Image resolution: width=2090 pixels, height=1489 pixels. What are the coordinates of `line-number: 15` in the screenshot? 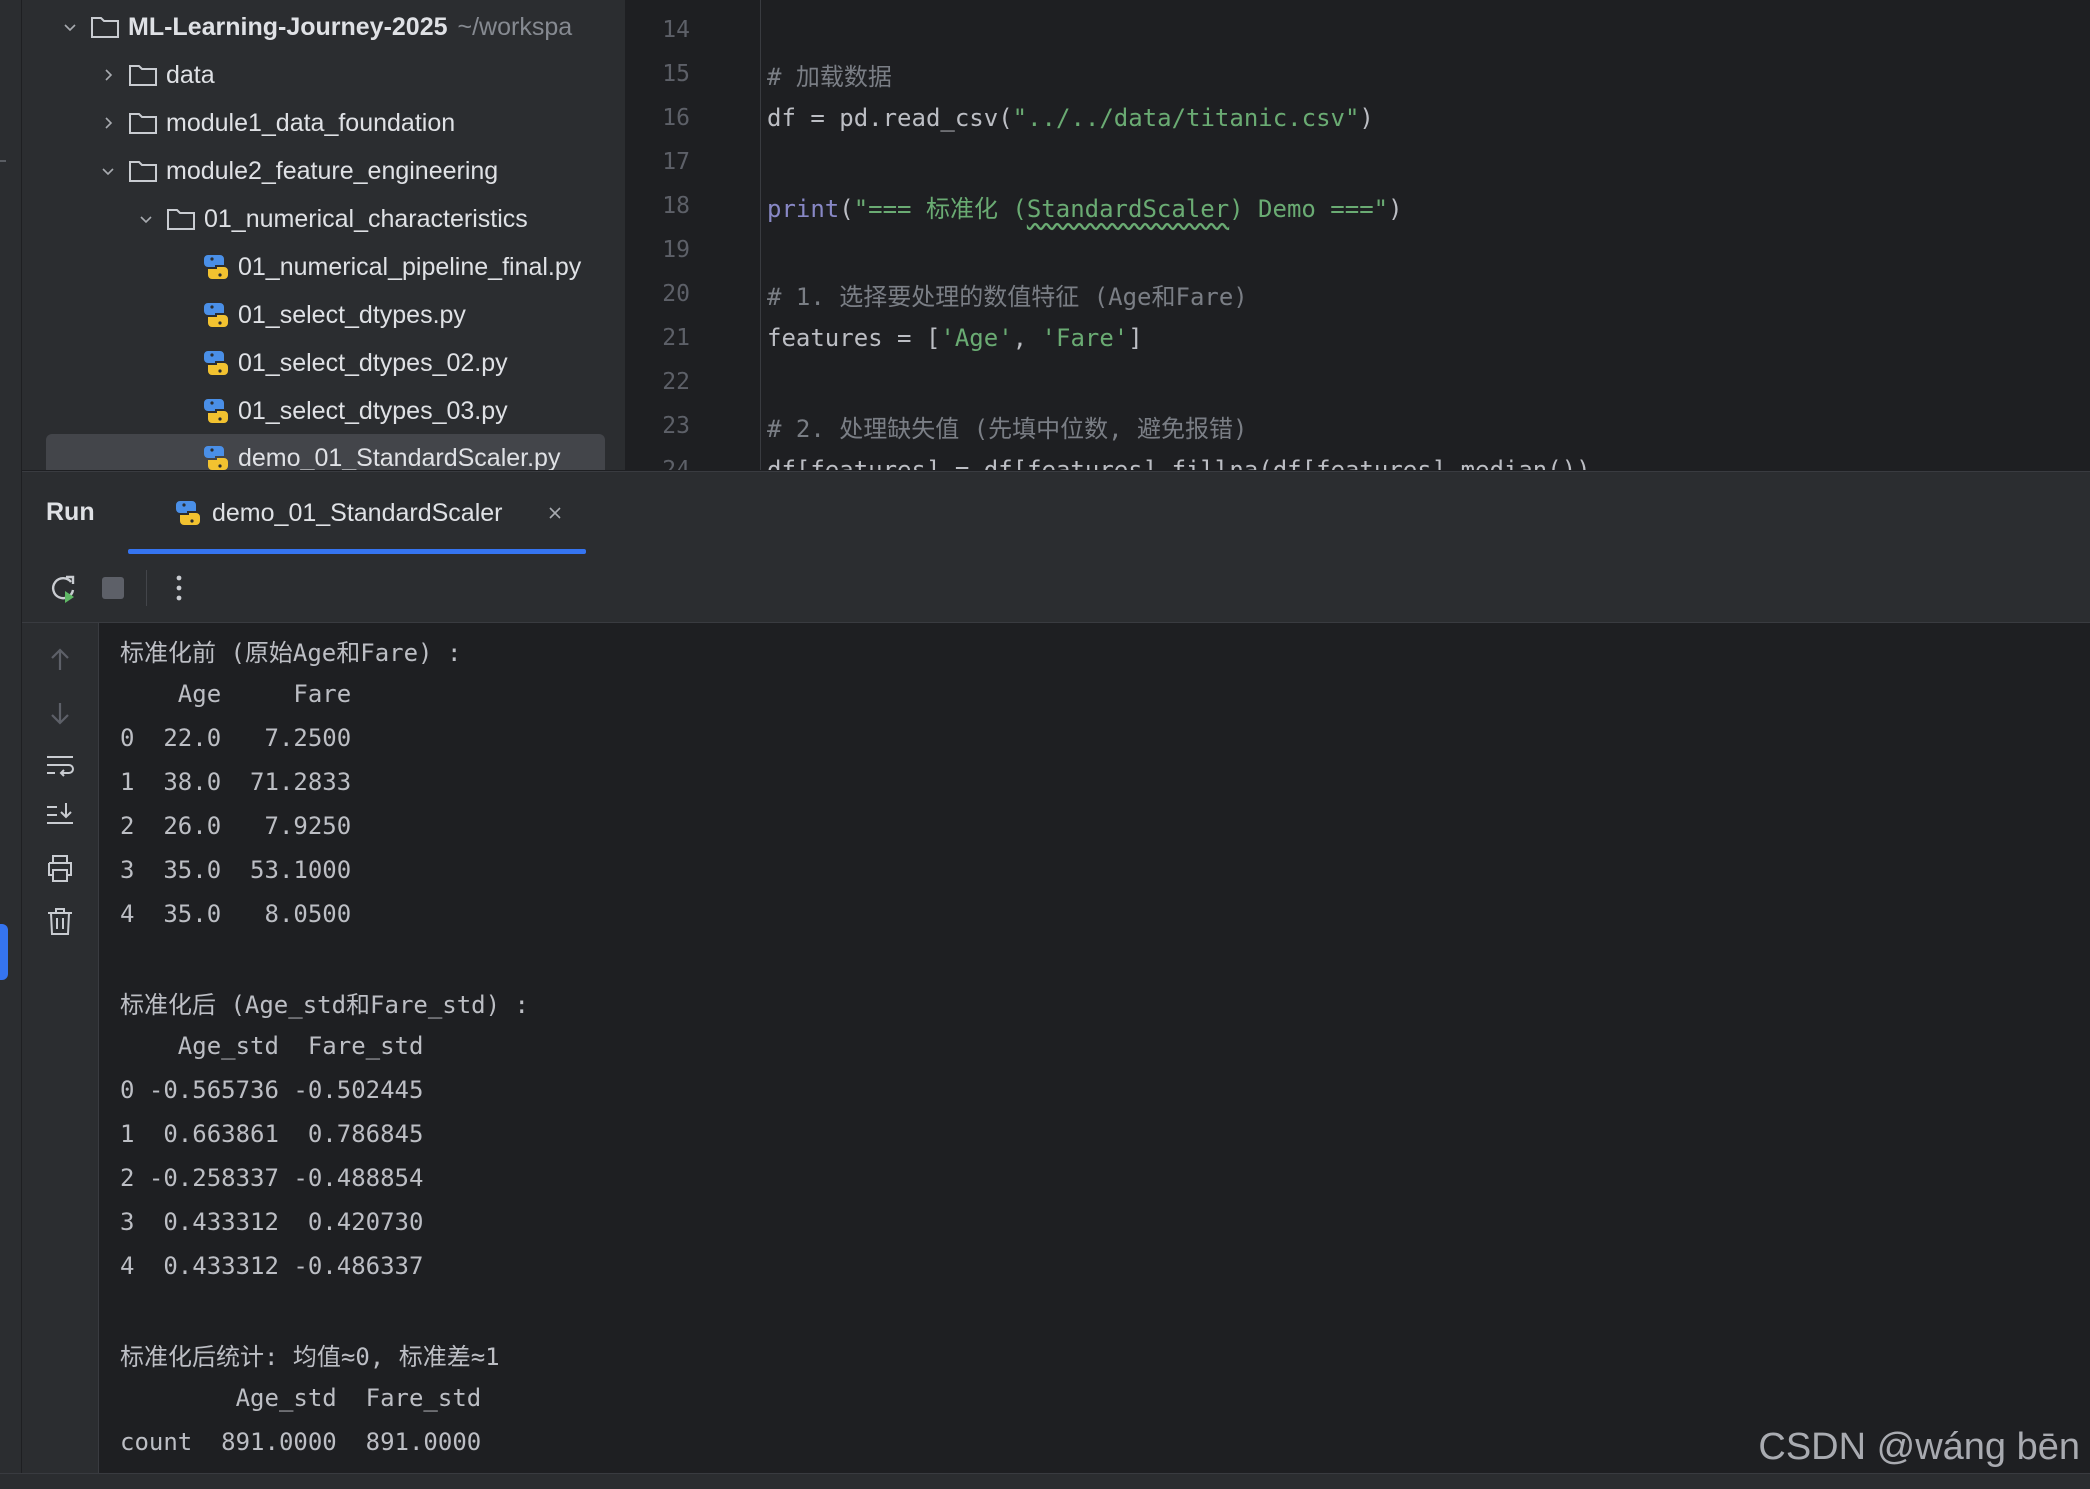 It's located at (676, 74).